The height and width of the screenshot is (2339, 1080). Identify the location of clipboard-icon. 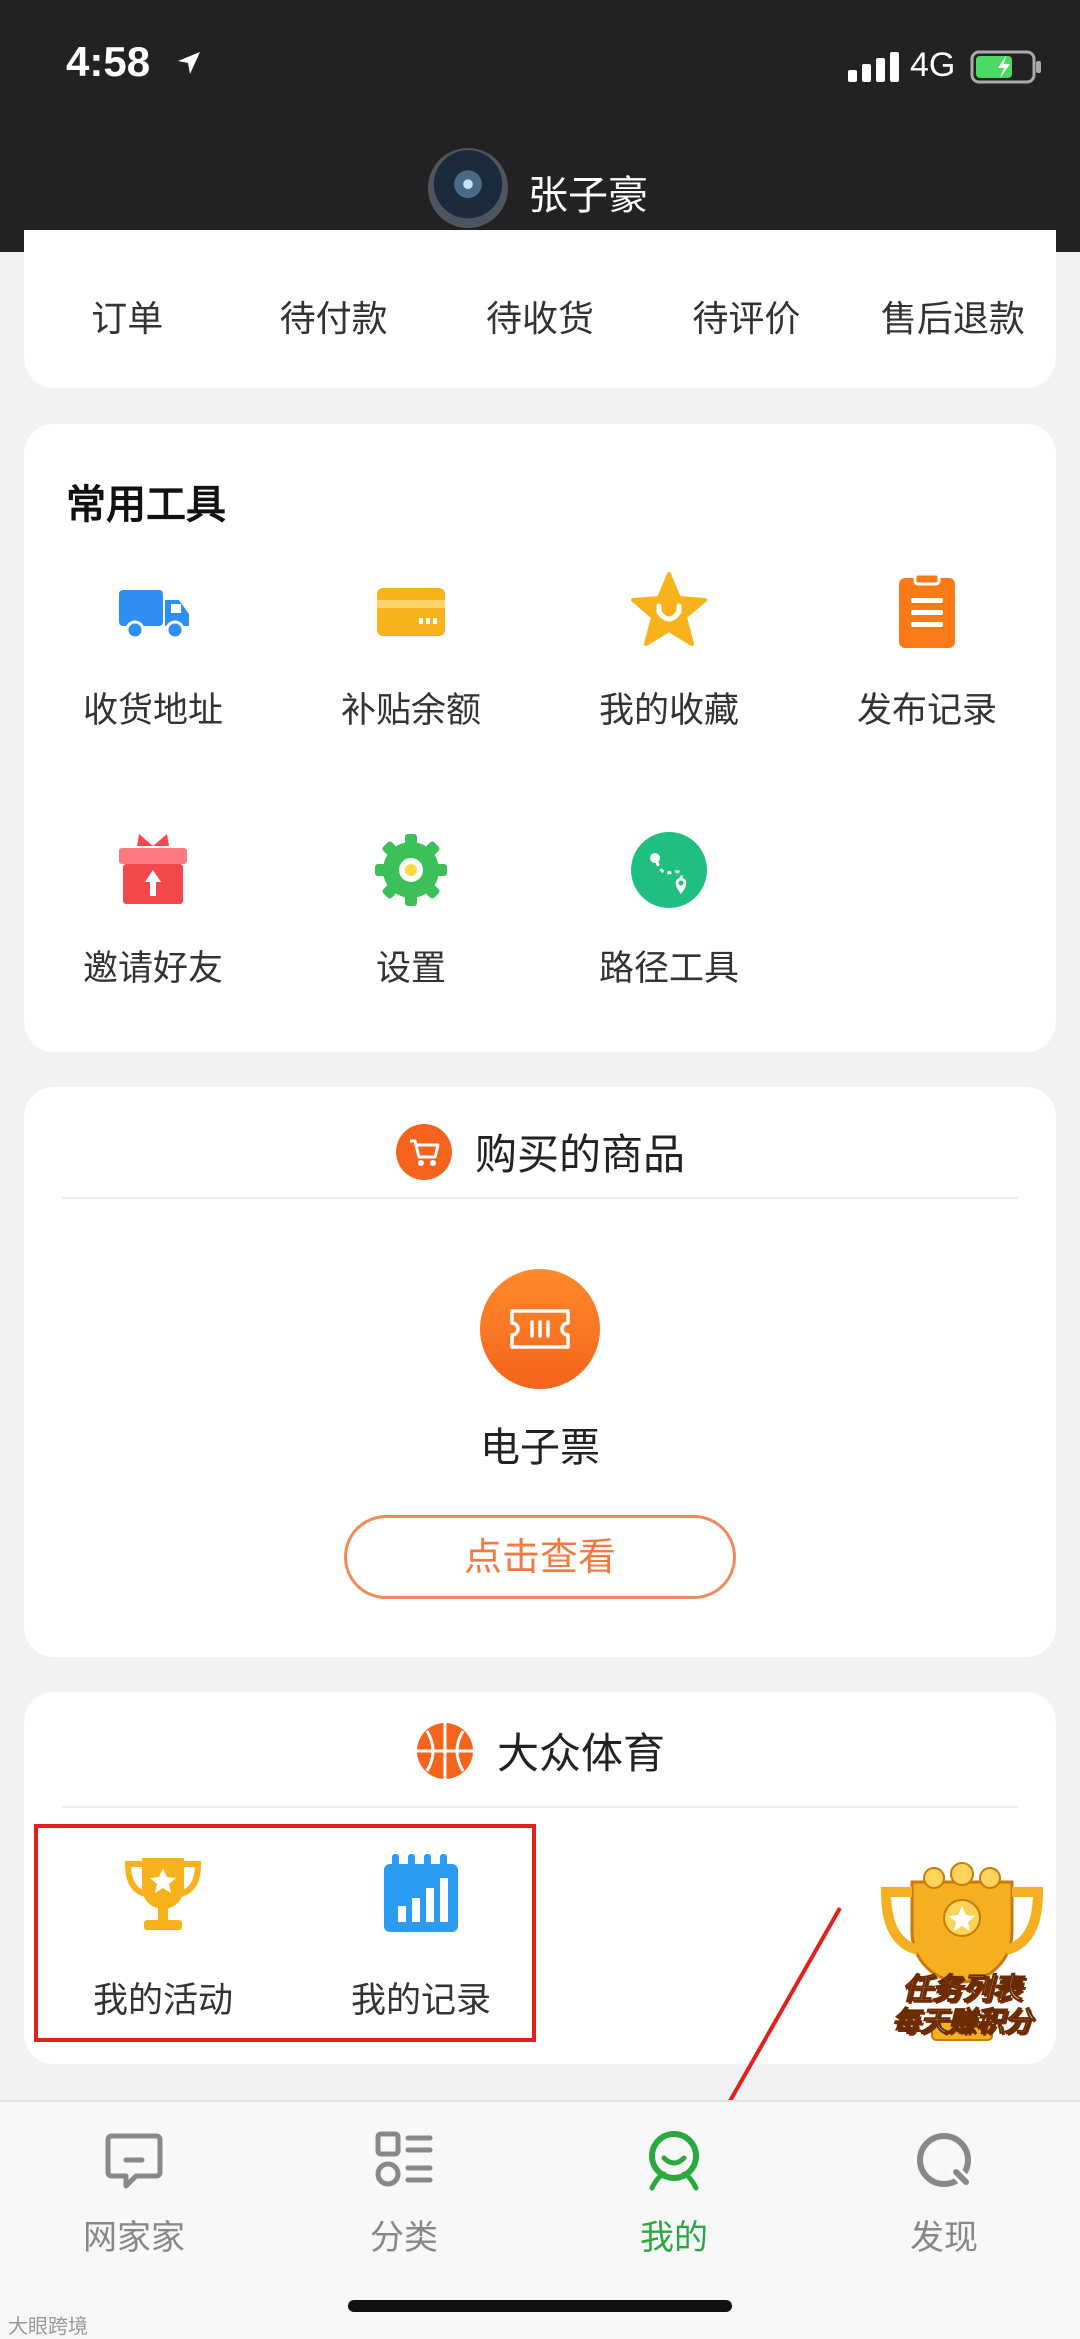
(927, 610).